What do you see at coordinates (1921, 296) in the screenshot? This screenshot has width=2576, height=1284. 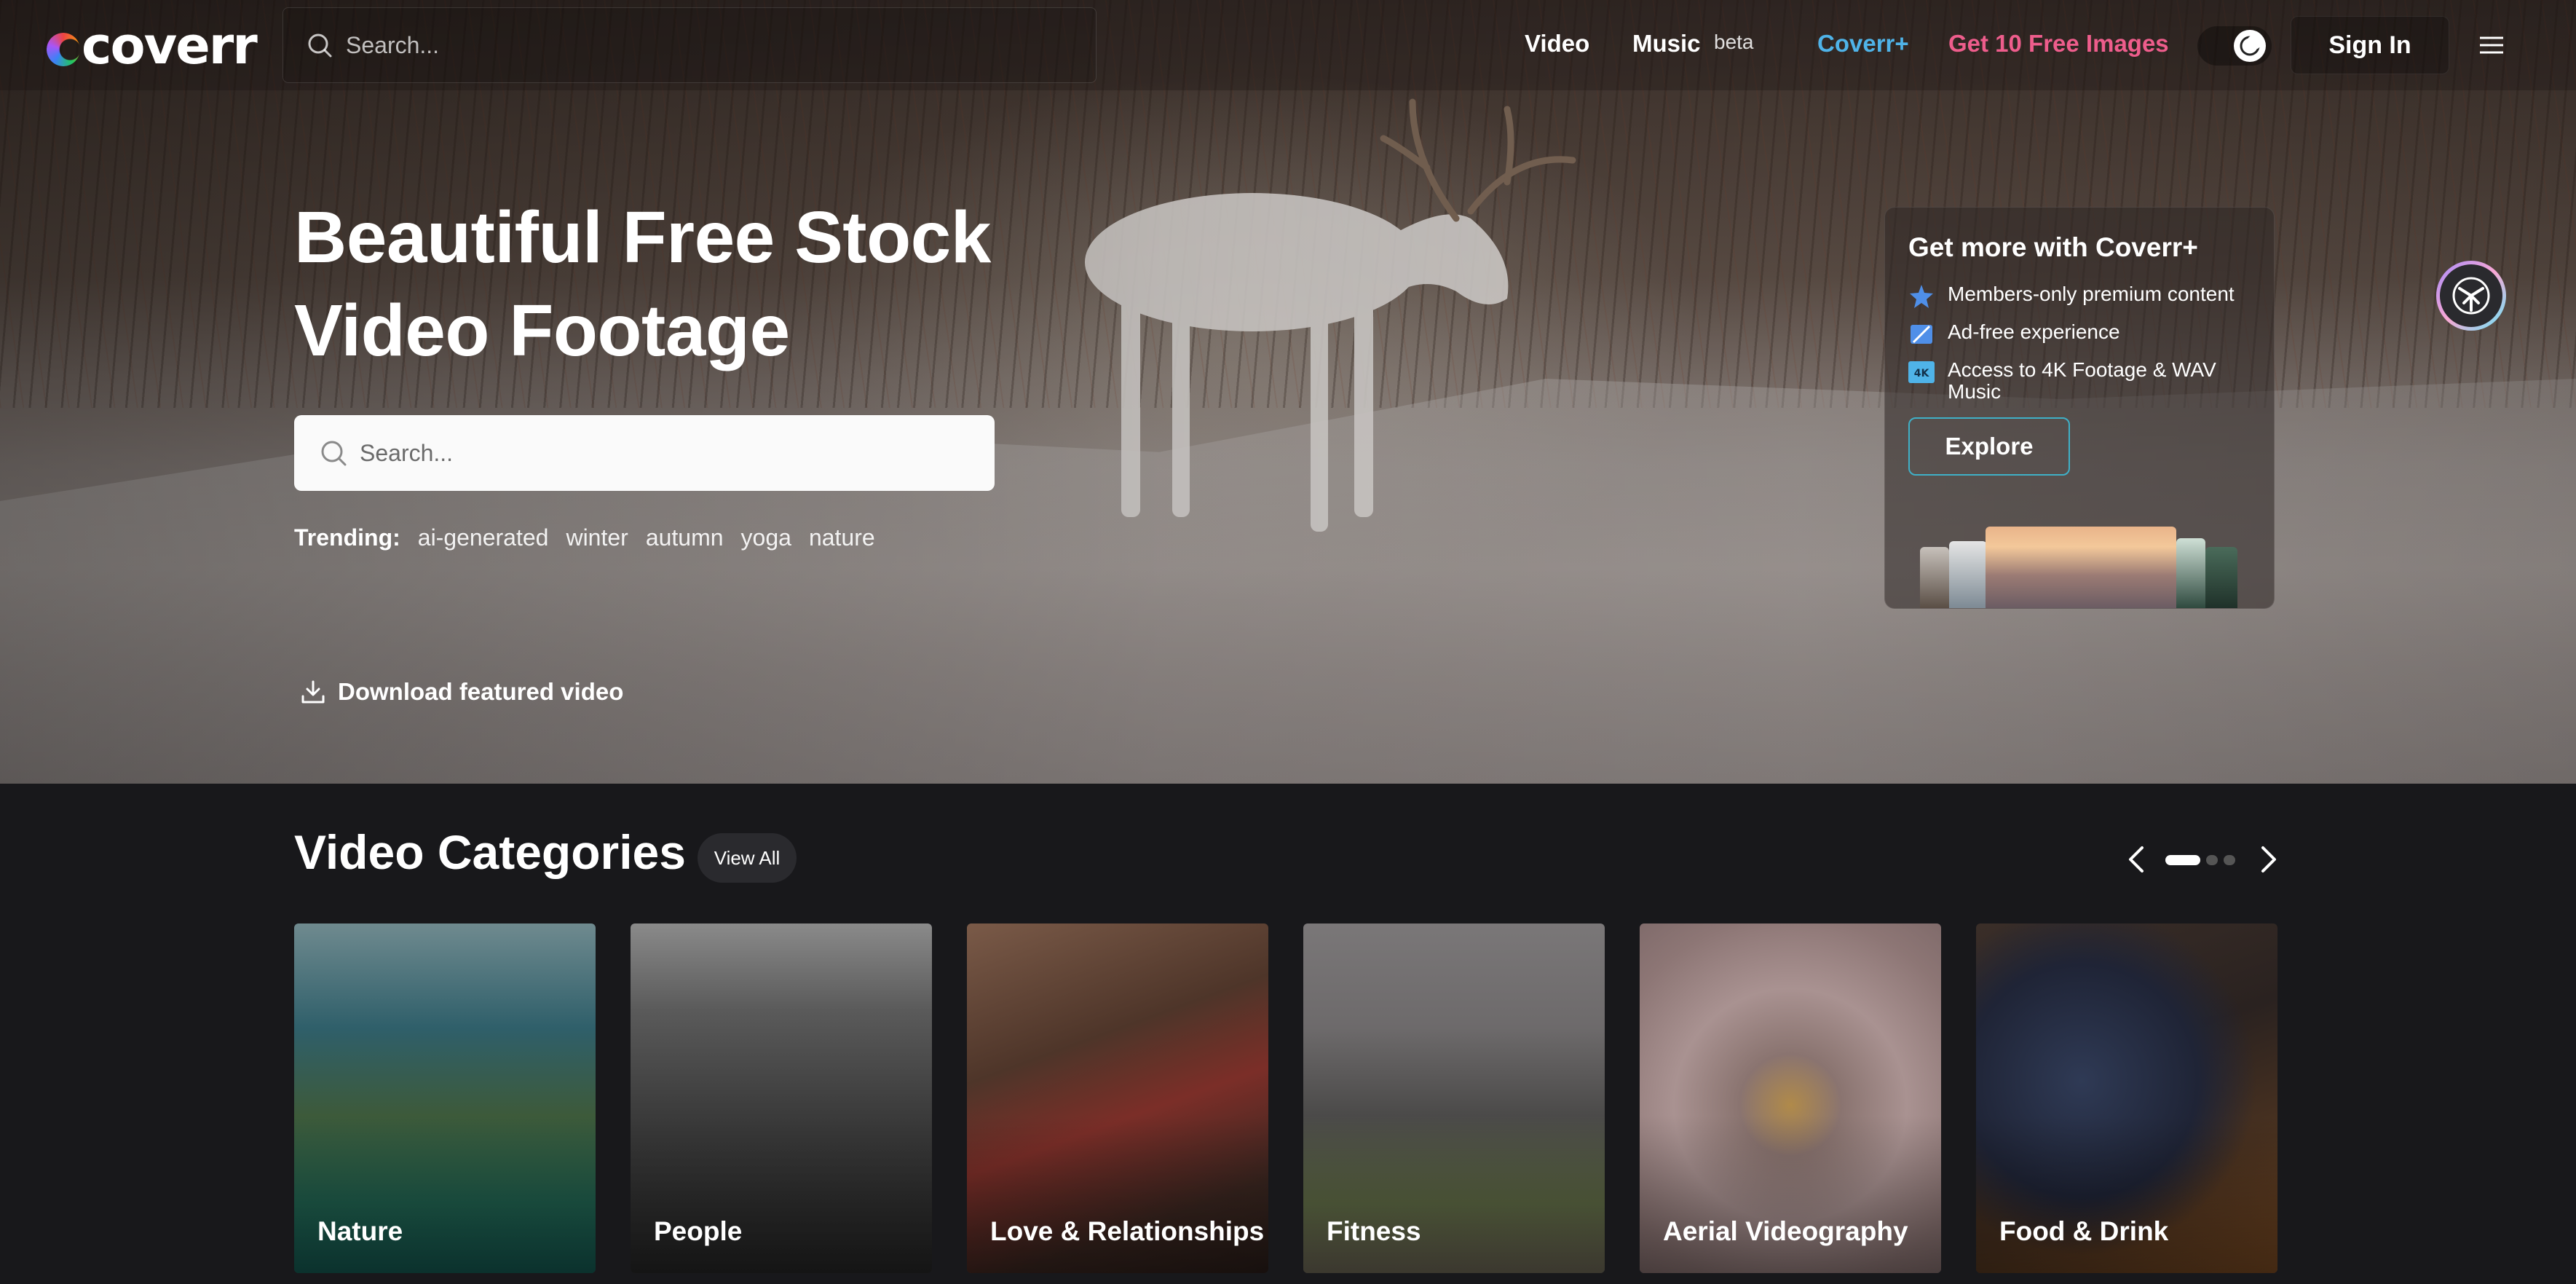 I see `star-badge-icon` at bounding box center [1921, 296].